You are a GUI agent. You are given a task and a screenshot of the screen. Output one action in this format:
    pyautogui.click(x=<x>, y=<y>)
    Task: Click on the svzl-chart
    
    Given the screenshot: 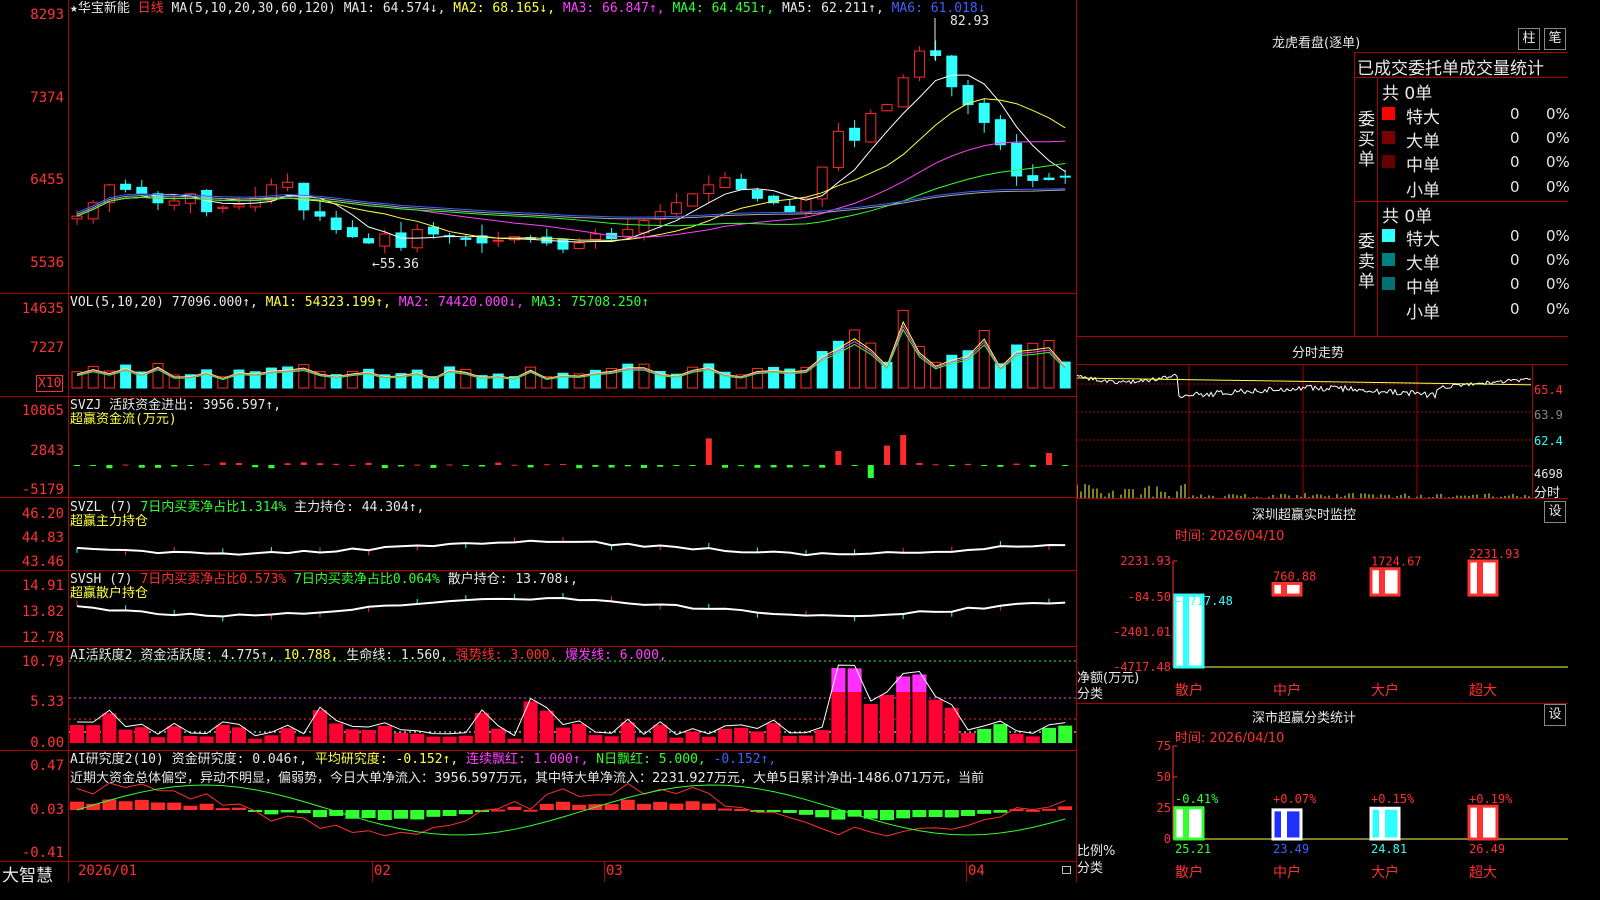 What is the action you would take?
    pyautogui.click(x=572, y=534)
    